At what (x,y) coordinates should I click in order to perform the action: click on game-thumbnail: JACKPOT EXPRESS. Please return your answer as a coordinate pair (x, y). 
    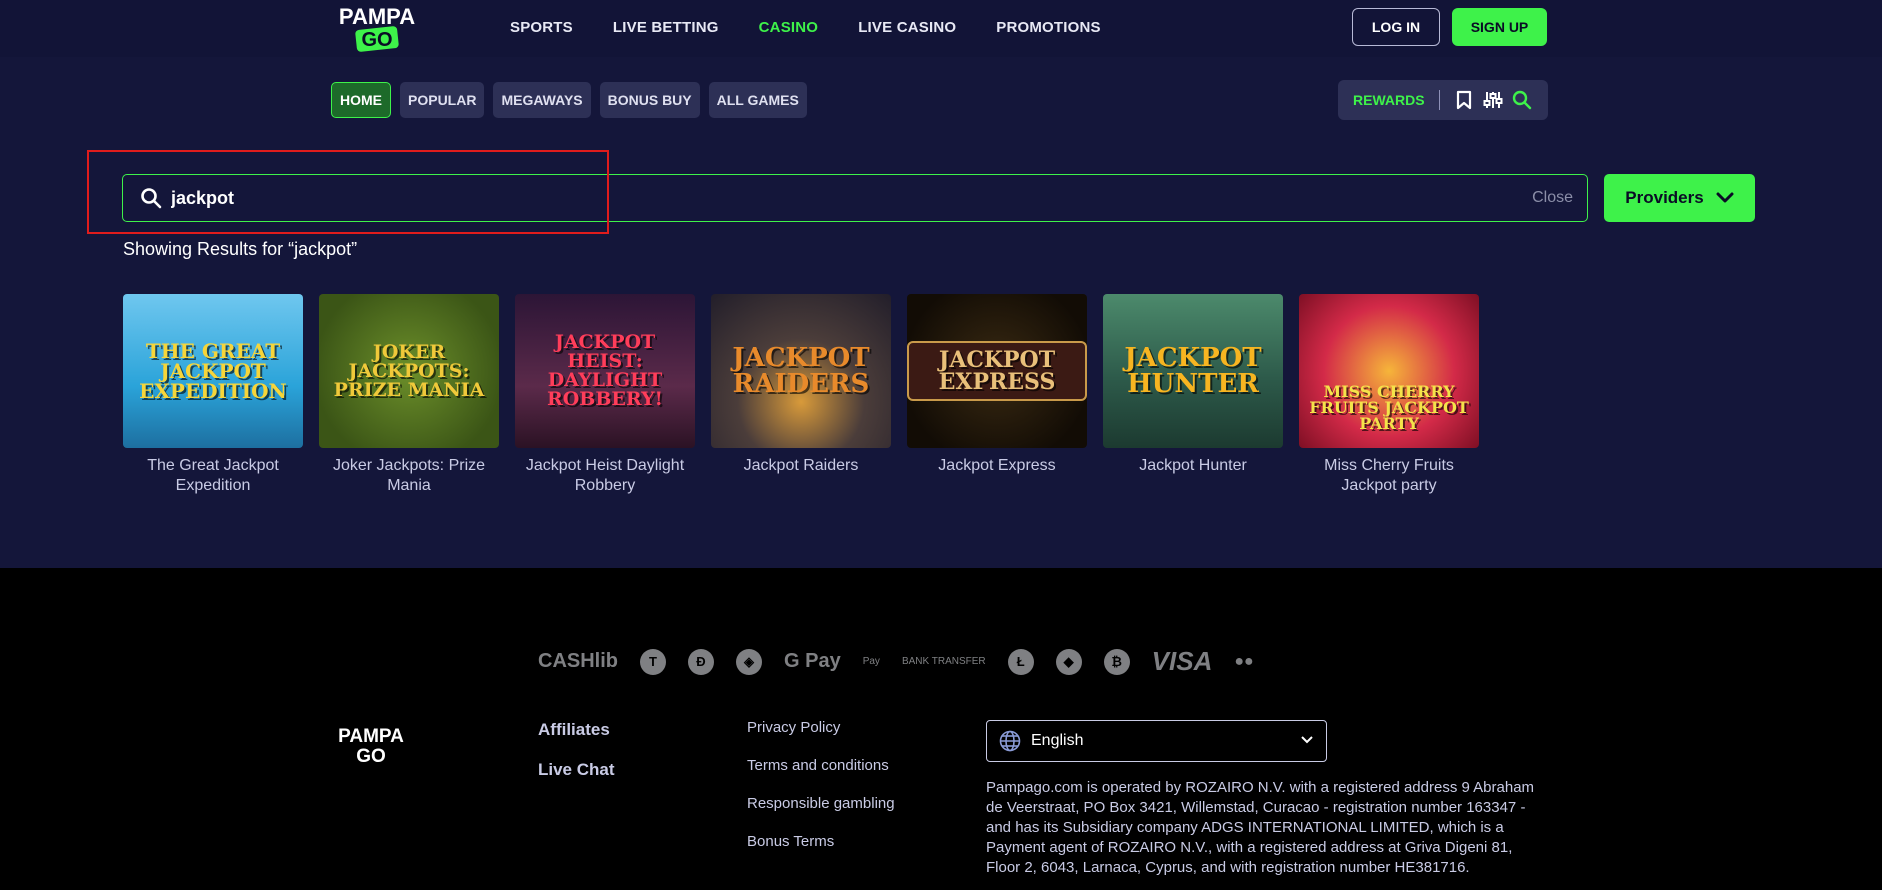
    Looking at the image, I should click on (997, 371).